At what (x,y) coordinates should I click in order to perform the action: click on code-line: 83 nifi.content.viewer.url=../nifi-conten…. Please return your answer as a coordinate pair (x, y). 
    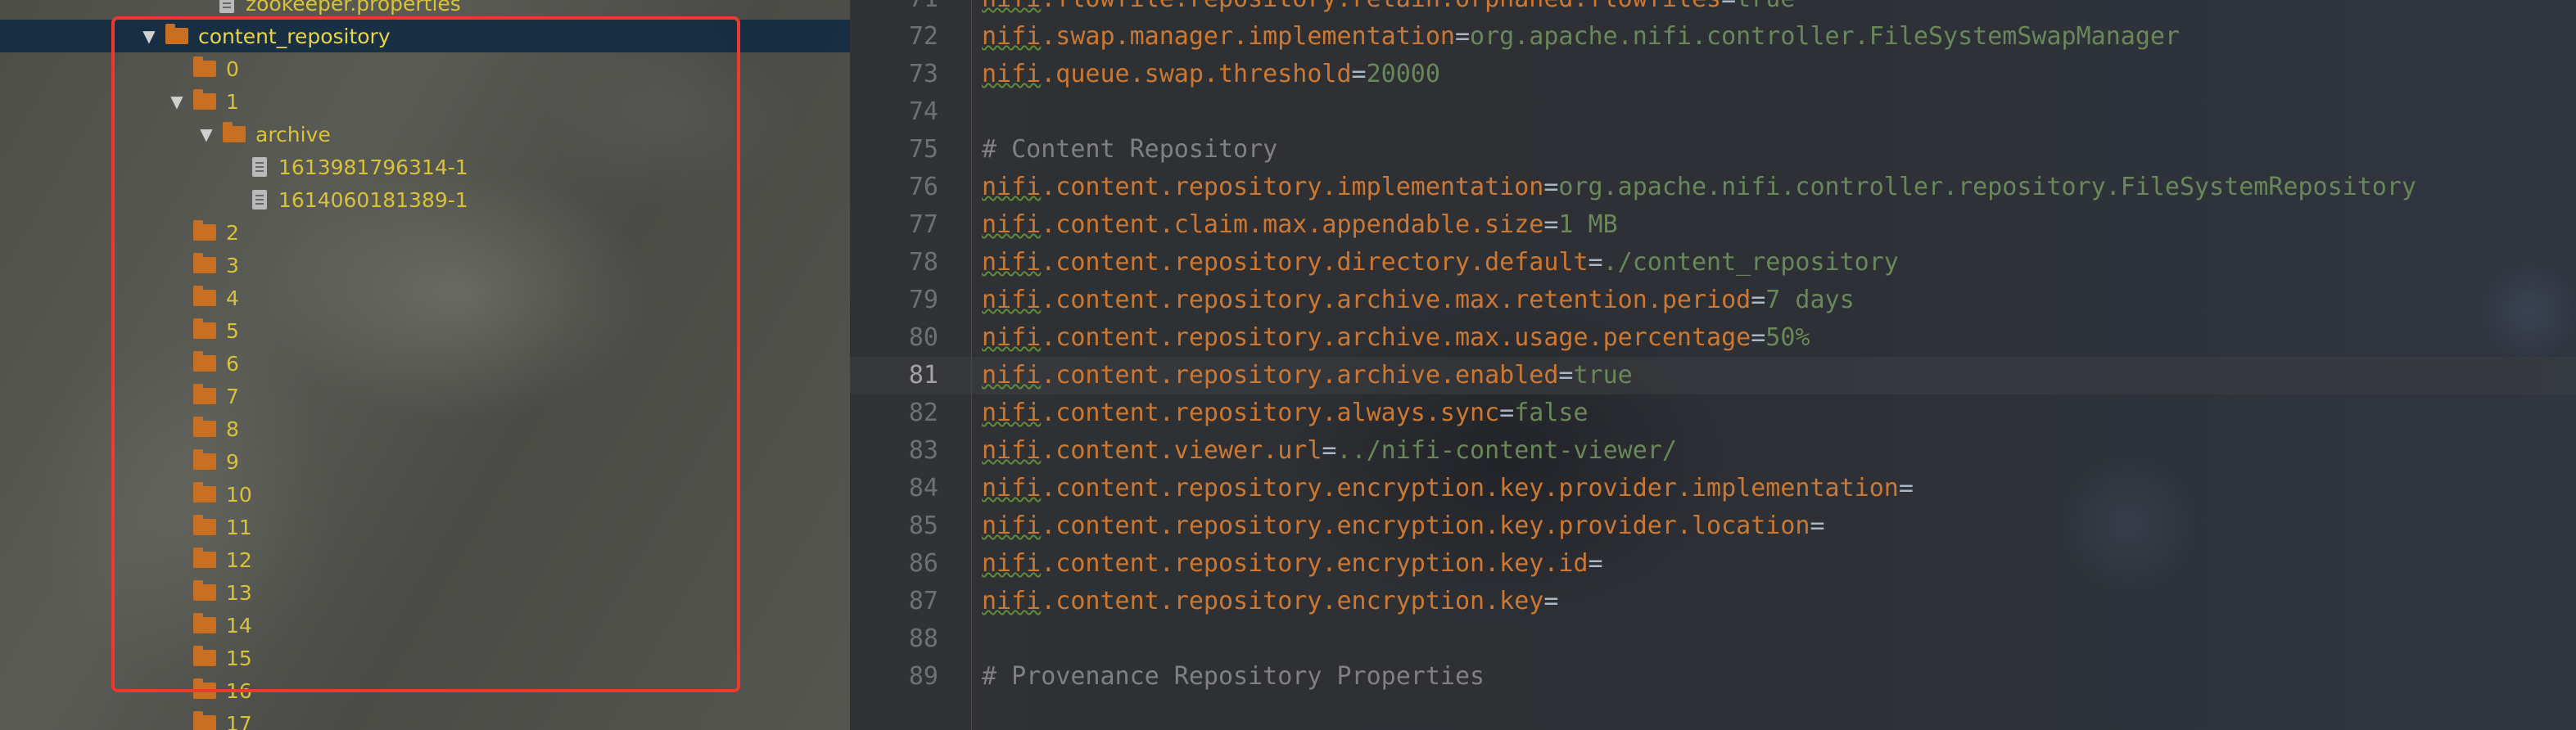
    Looking at the image, I should click on (1713, 451).